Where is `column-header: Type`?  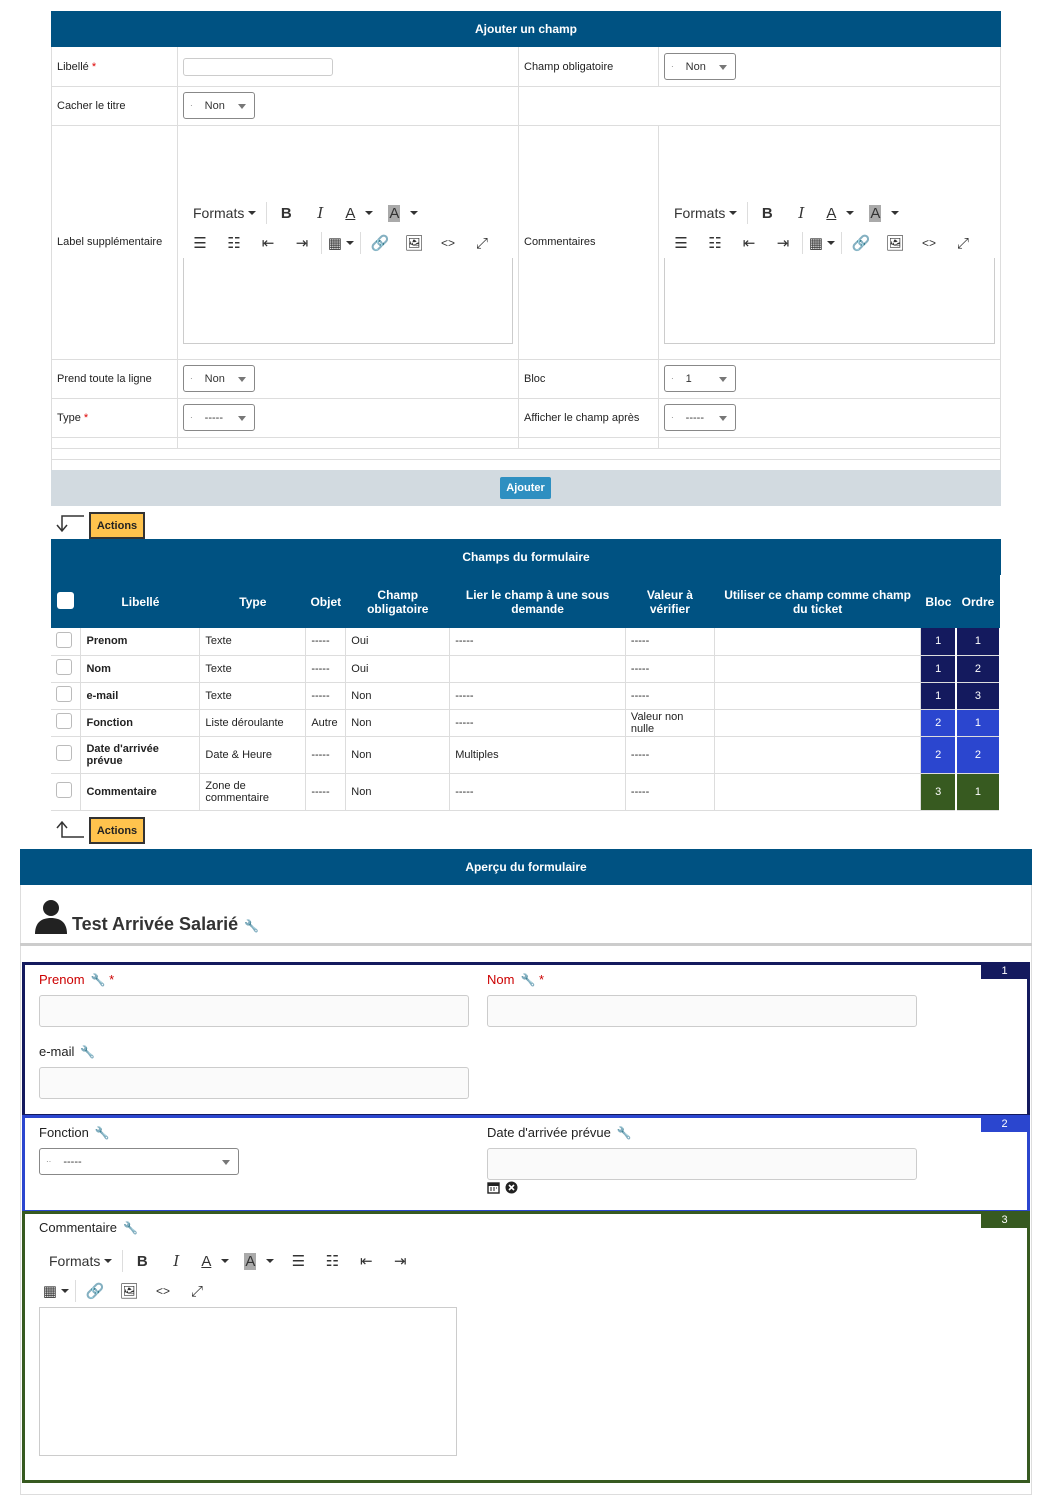 column-header: Type is located at coordinates (252, 601).